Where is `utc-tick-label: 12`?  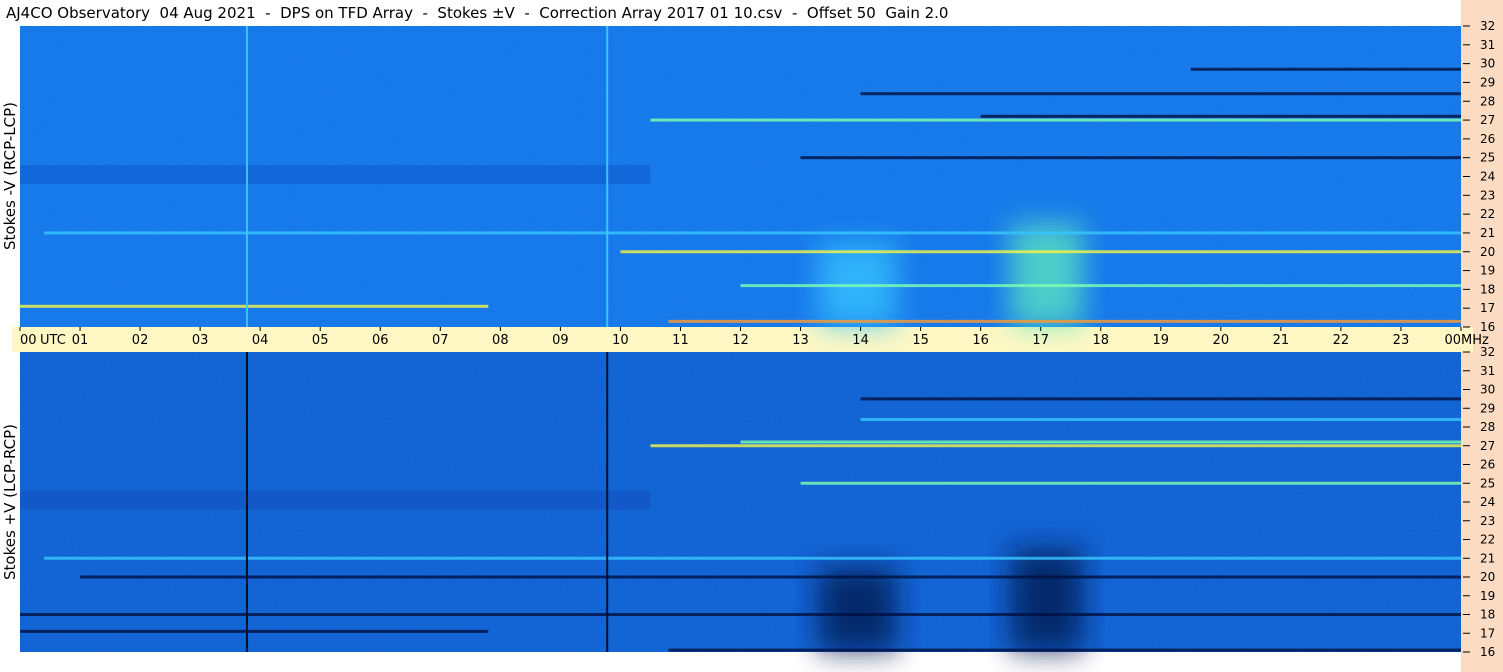 utc-tick-label: 12 is located at coordinates (740, 340).